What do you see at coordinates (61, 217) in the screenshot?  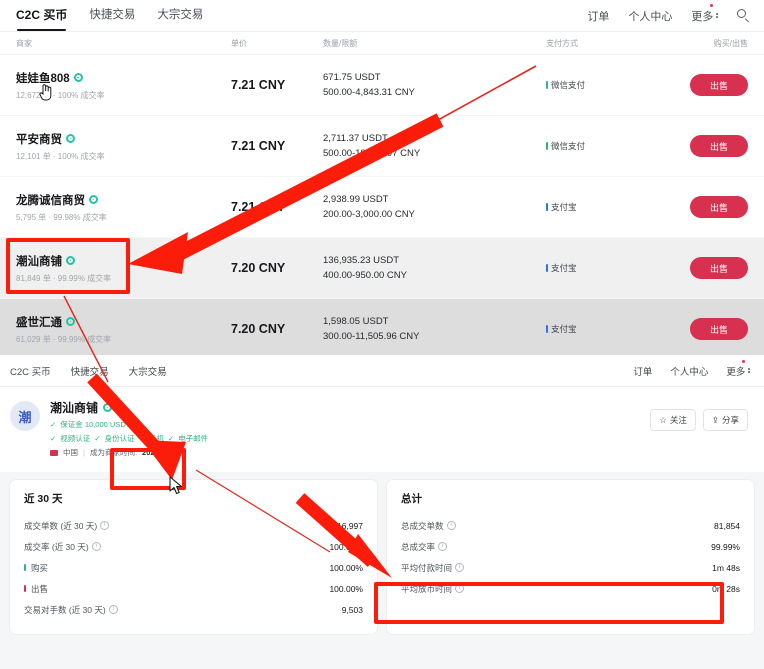 I see `merchant-stats: 5,795 单 · 99.98% 成交率` at bounding box center [61, 217].